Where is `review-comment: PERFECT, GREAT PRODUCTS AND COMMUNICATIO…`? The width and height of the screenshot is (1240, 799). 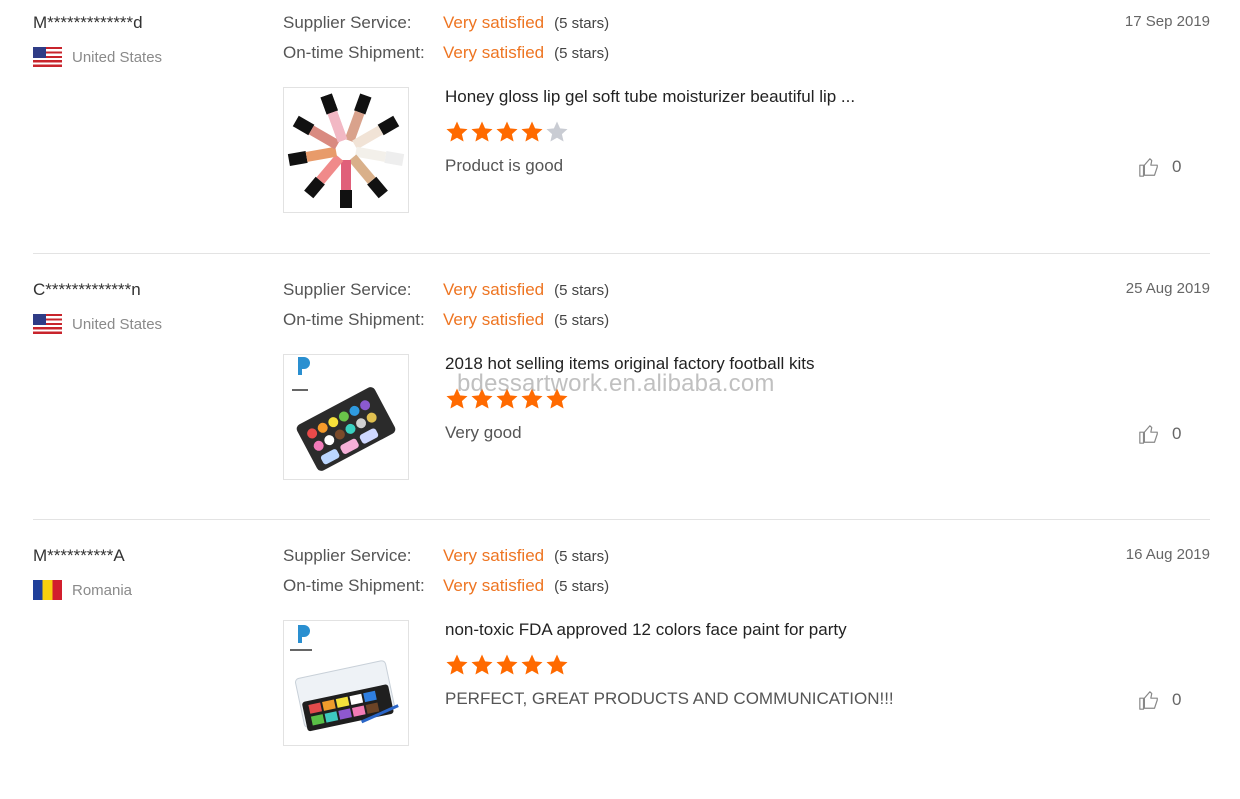 review-comment: PERFECT, GREAT PRODUCTS AND COMMUNICATIO… is located at coordinates (669, 698).